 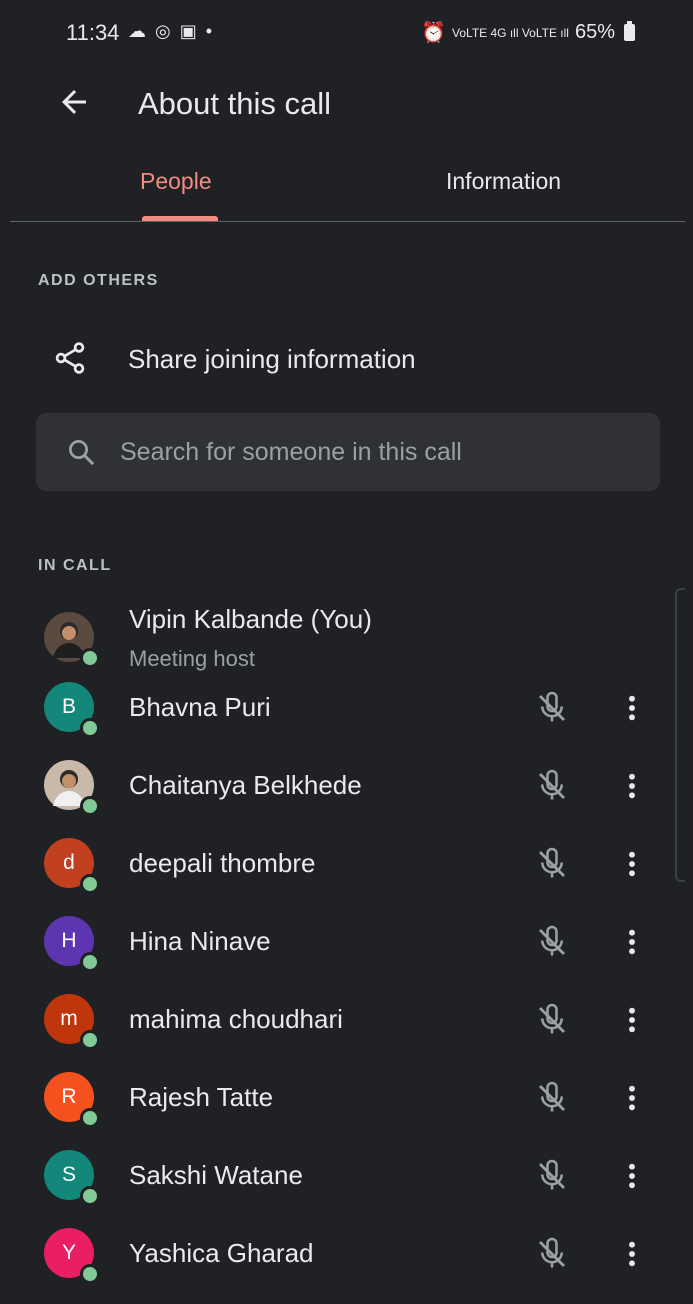 I want to click on signal-icons: VoLTE 4G ıll VoLTE ıll, so click(x=510, y=32).